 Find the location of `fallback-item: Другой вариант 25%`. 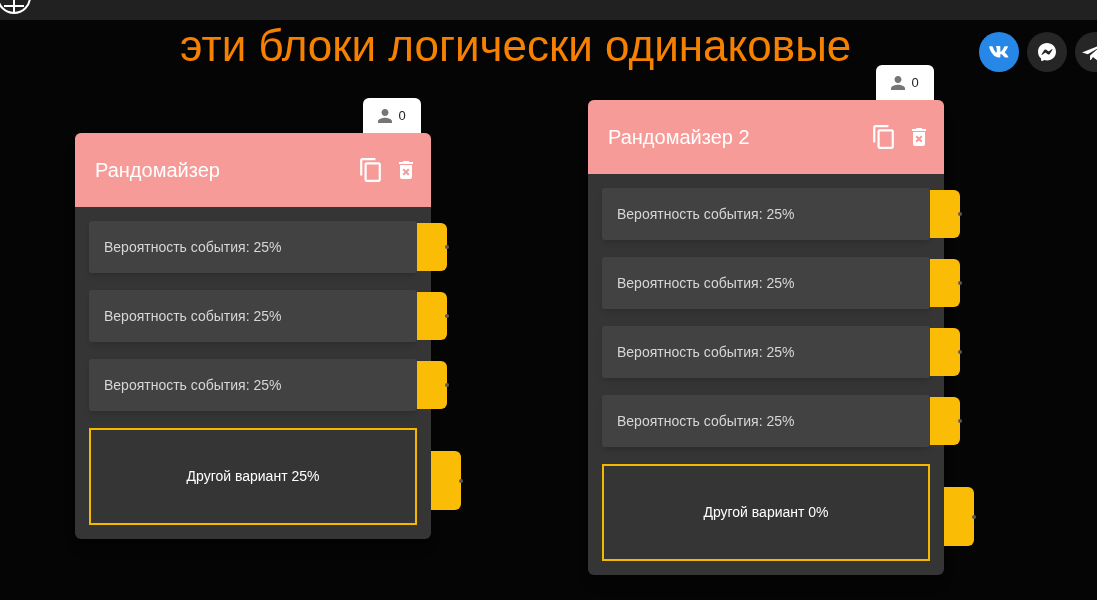

fallback-item: Другой вариант 25% is located at coordinates (253, 476).